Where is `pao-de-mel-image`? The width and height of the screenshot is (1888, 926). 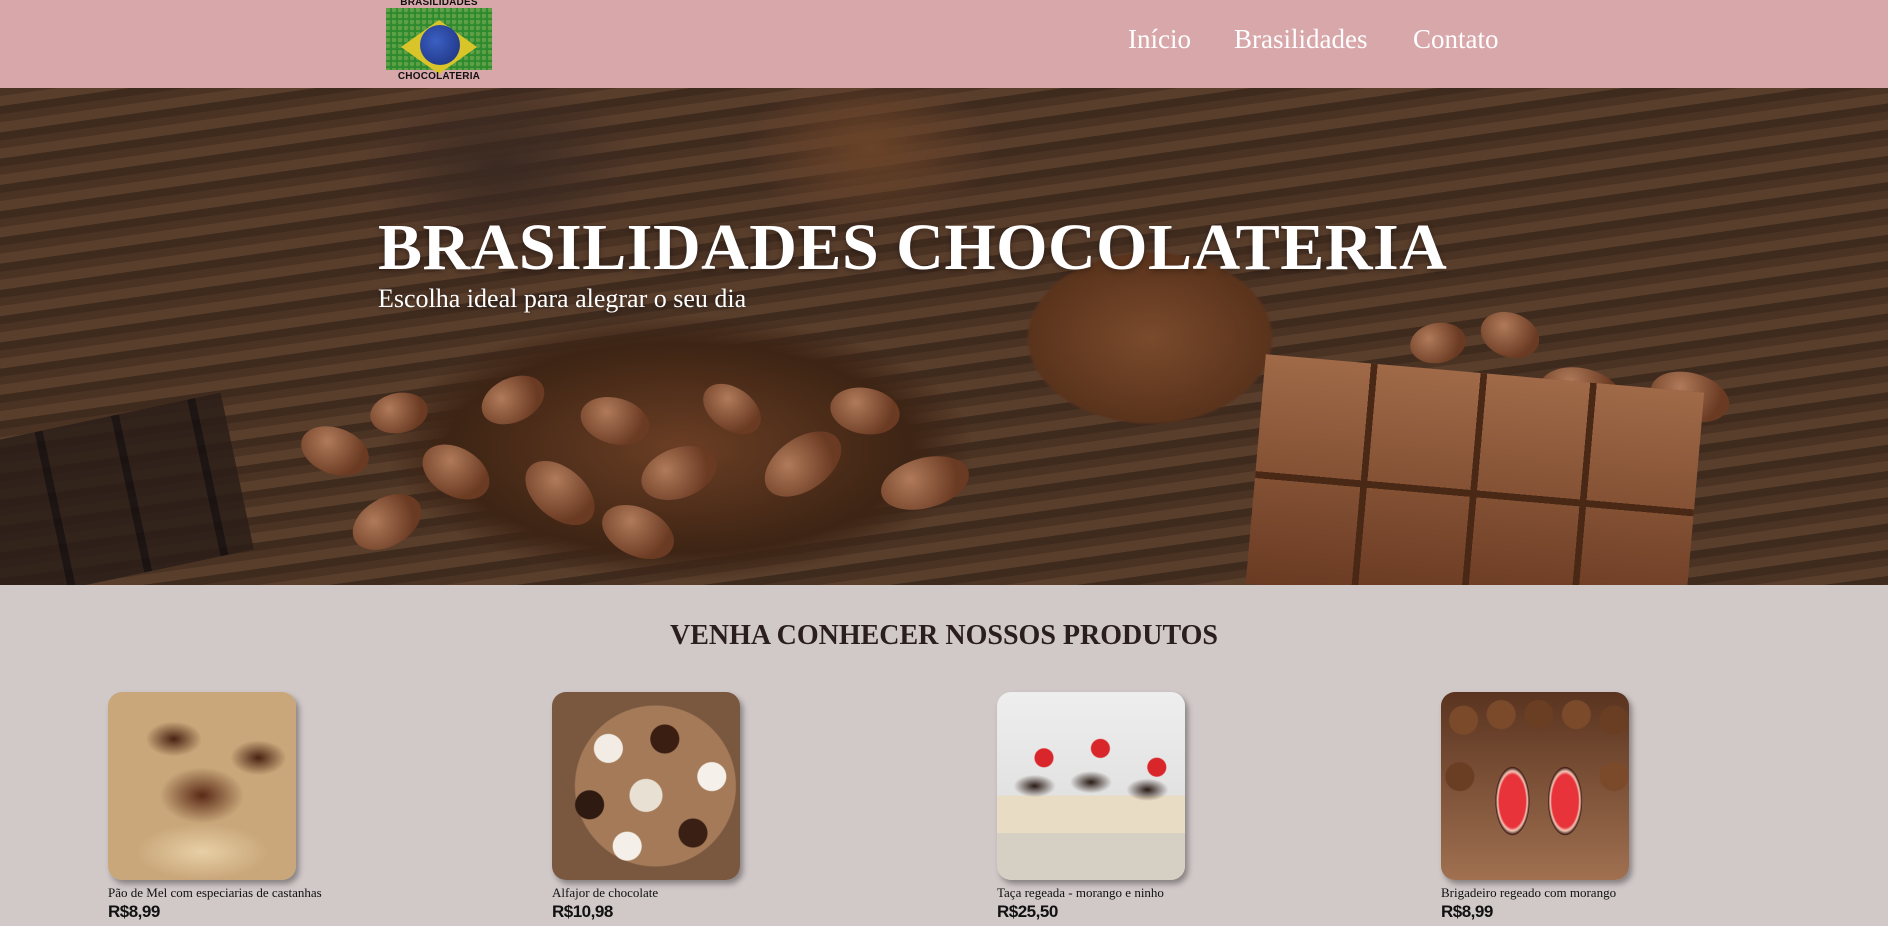 pao-de-mel-image is located at coordinates (202, 786).